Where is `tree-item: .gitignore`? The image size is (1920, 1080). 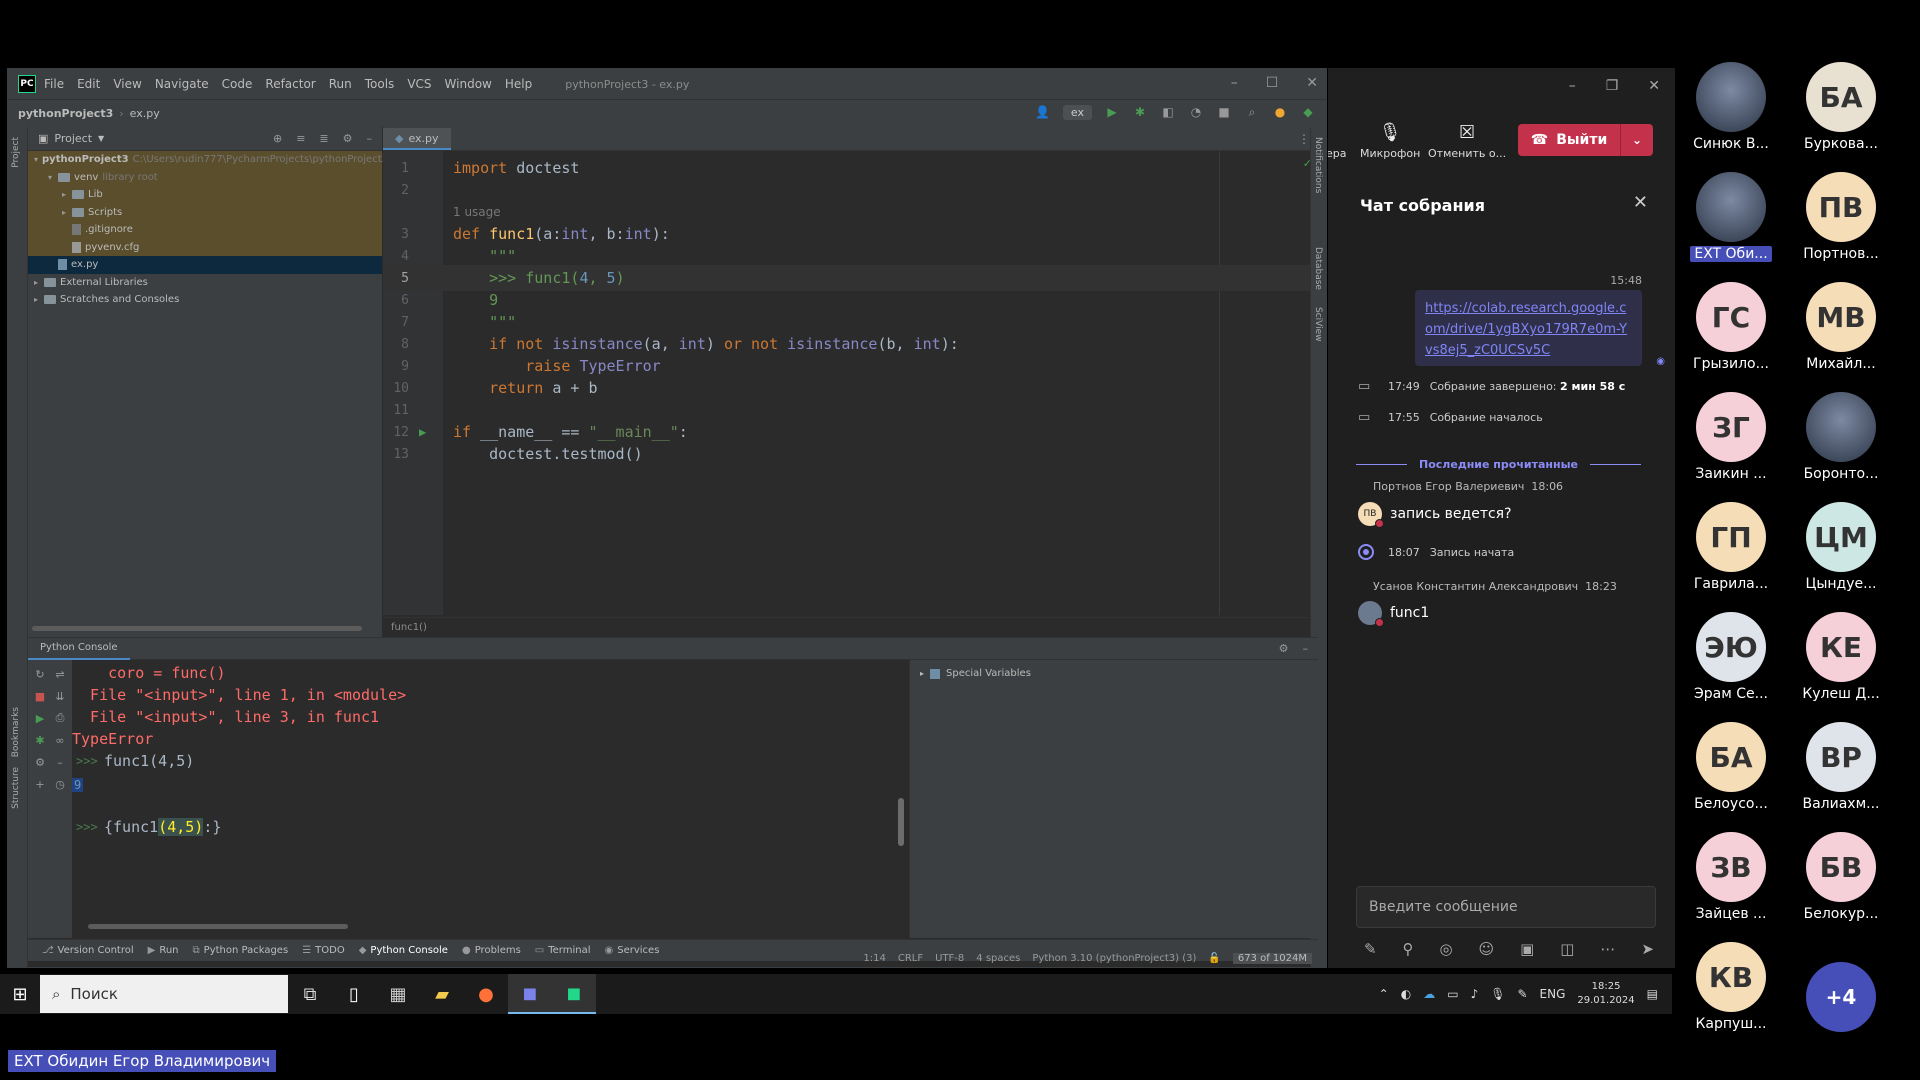
tree-item: .gitignore is located at coordinates (205, 230).